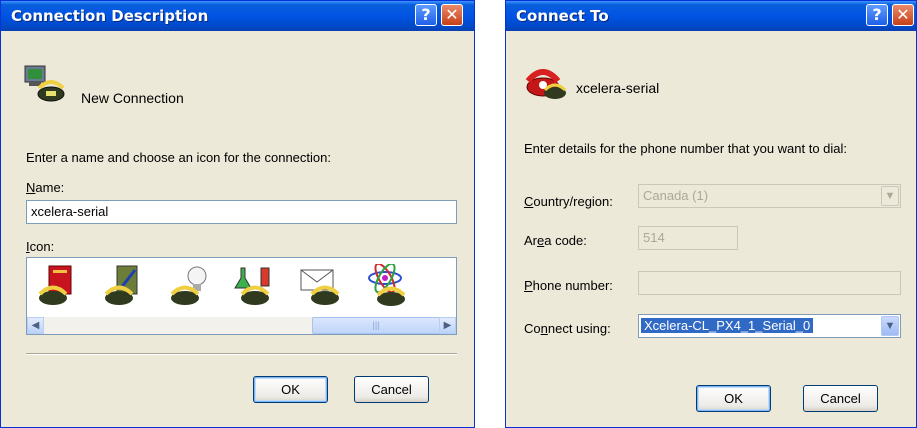 This screenshot has height=428, width=917. I want to click on connect-using-select: Xcelera-CL_PX4_1_Serial_0 ▼, so click(769, 326).